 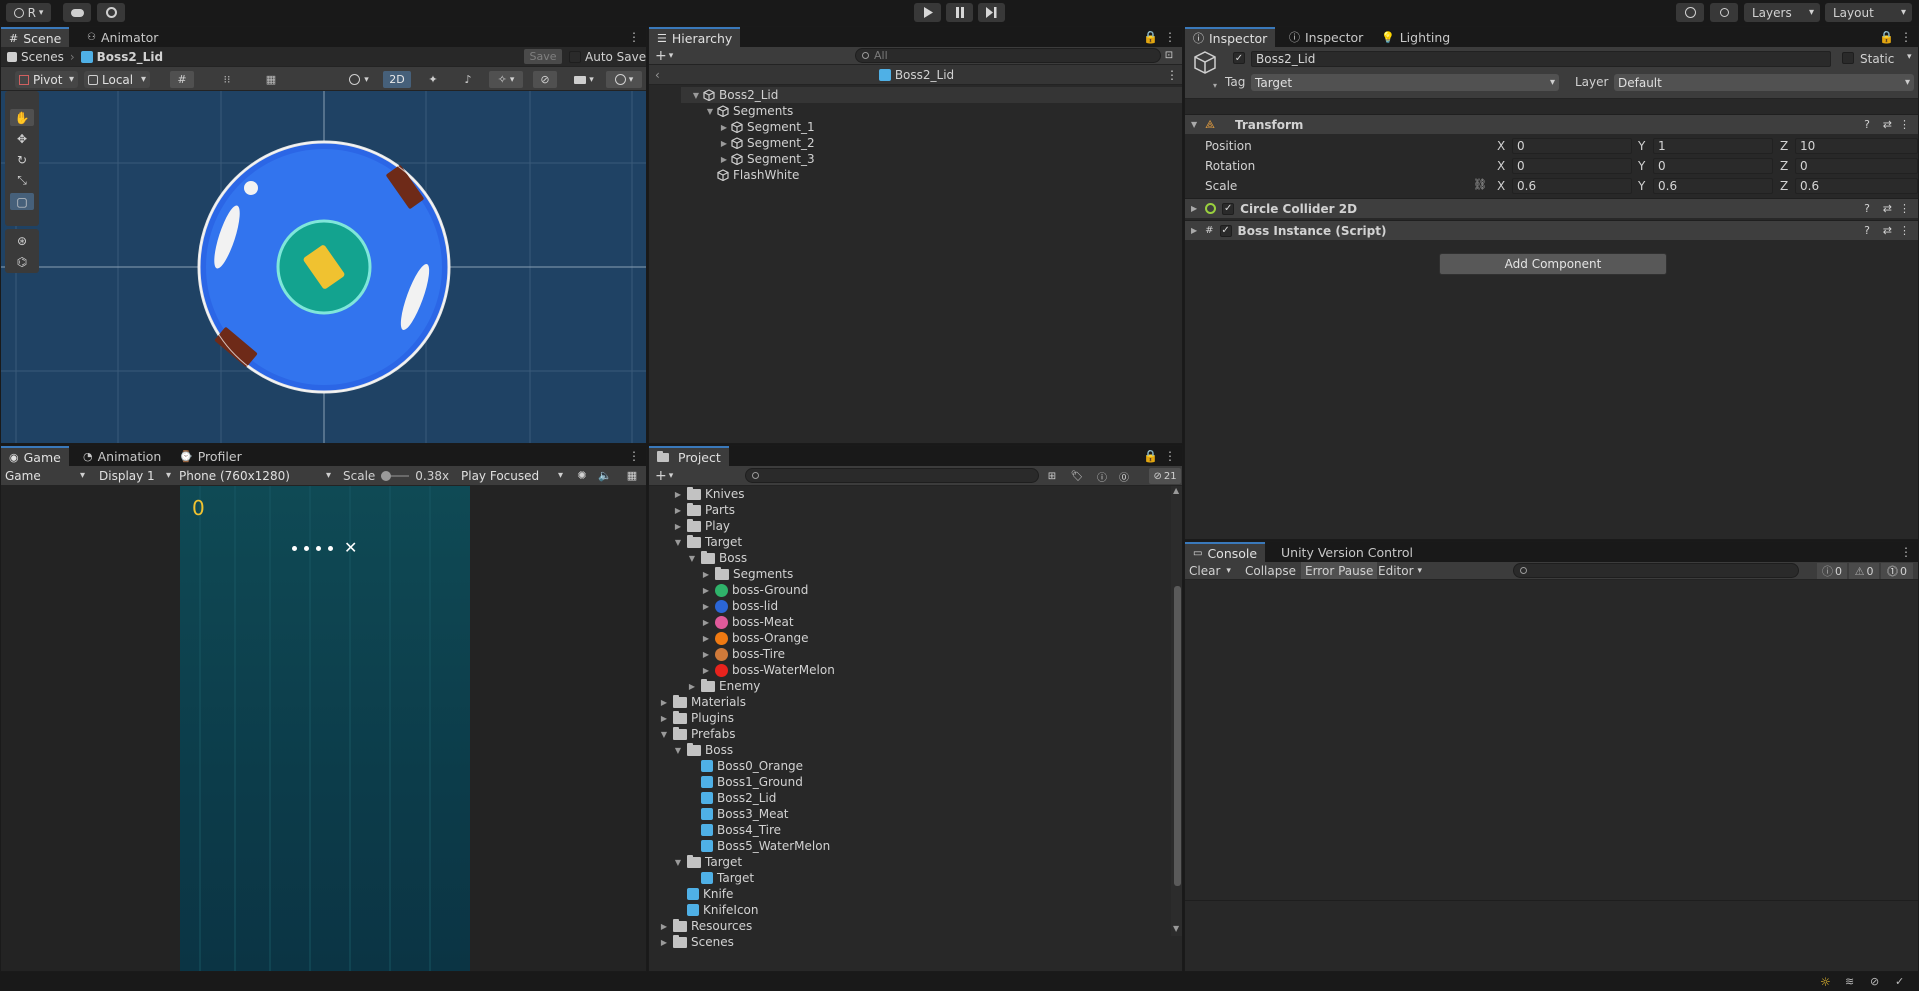 What do you see at coordinates (1339, 570) in the screenshot?
I see `error-pause-button: Error Pause` at bounding box center [1339, 570].